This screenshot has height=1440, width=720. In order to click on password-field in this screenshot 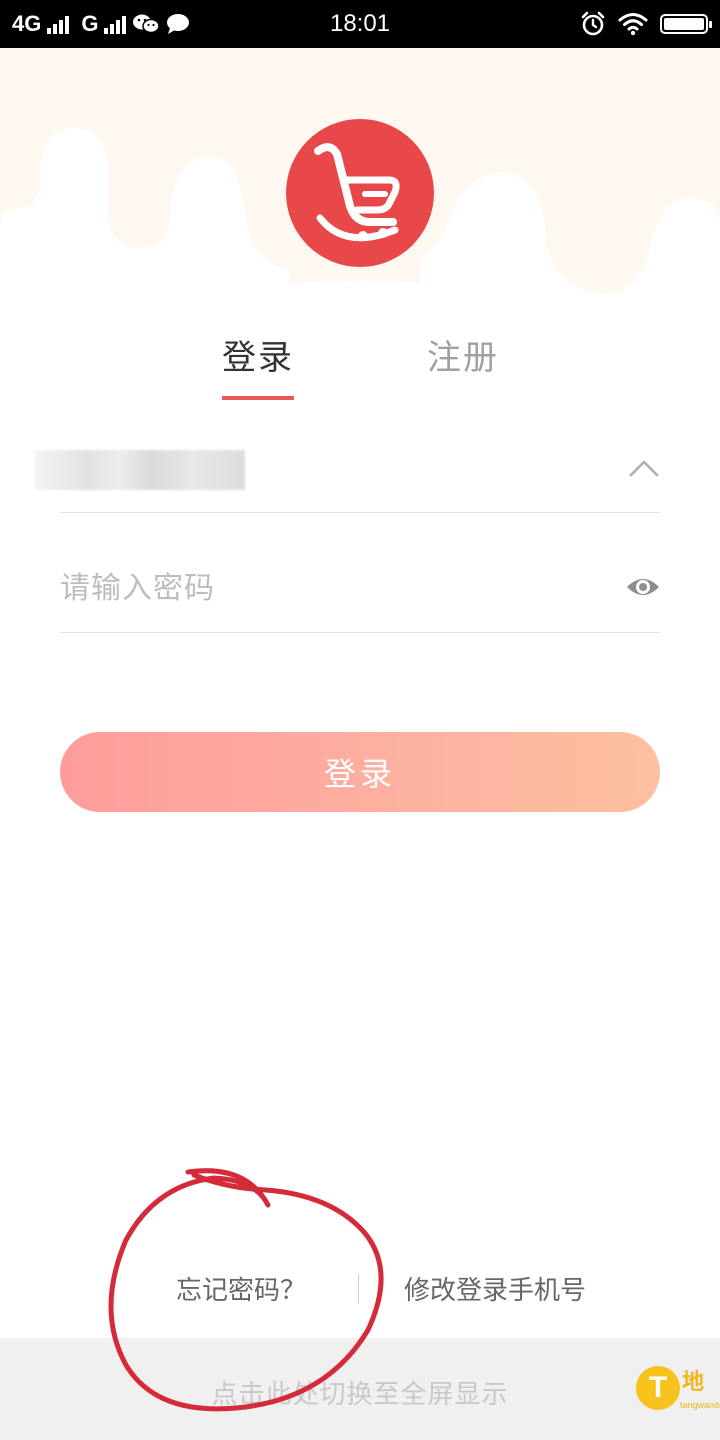, I will do `click(360, 591)`.